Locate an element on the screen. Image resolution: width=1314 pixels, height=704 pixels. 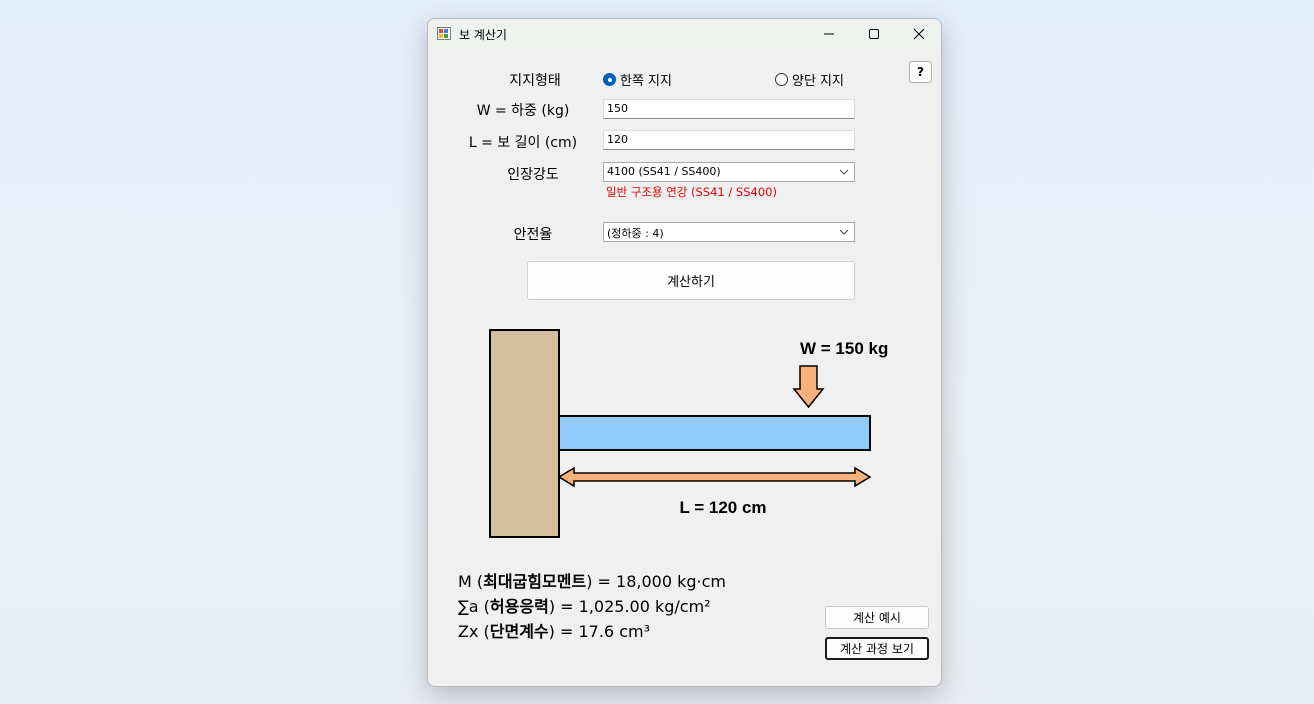
modulus-prefix: Zx ( is located at coordinates (474, 631).